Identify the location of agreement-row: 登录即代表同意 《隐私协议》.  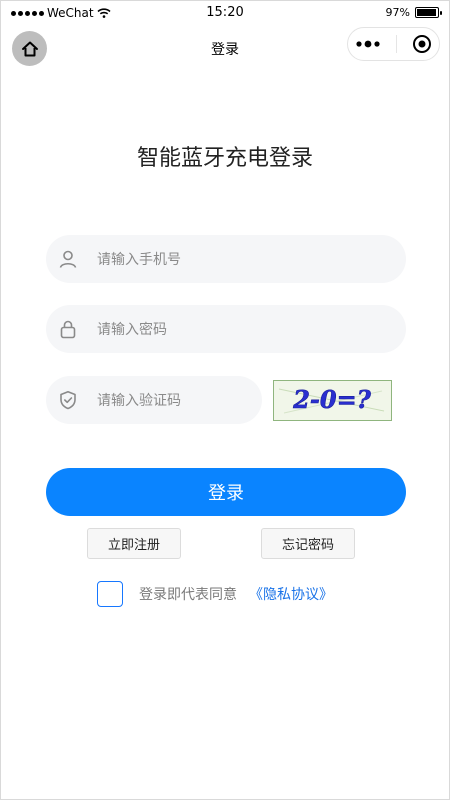
(215, 594).